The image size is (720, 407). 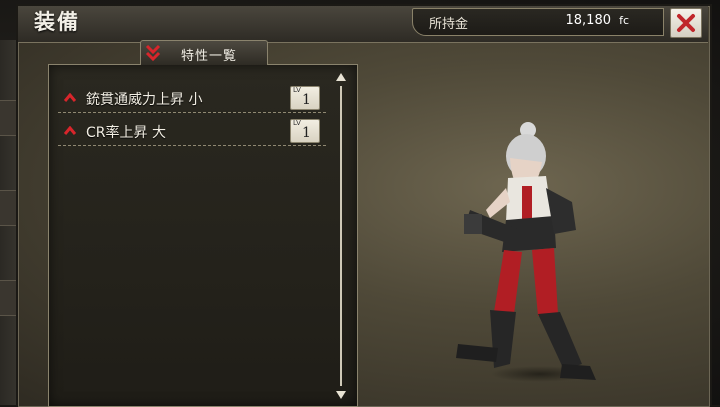 What do you see at coordinates (144, 100) in the screenshot?
I see `trait-name: 銃貫通威力上昇 小` at bounding box center [144, 100].